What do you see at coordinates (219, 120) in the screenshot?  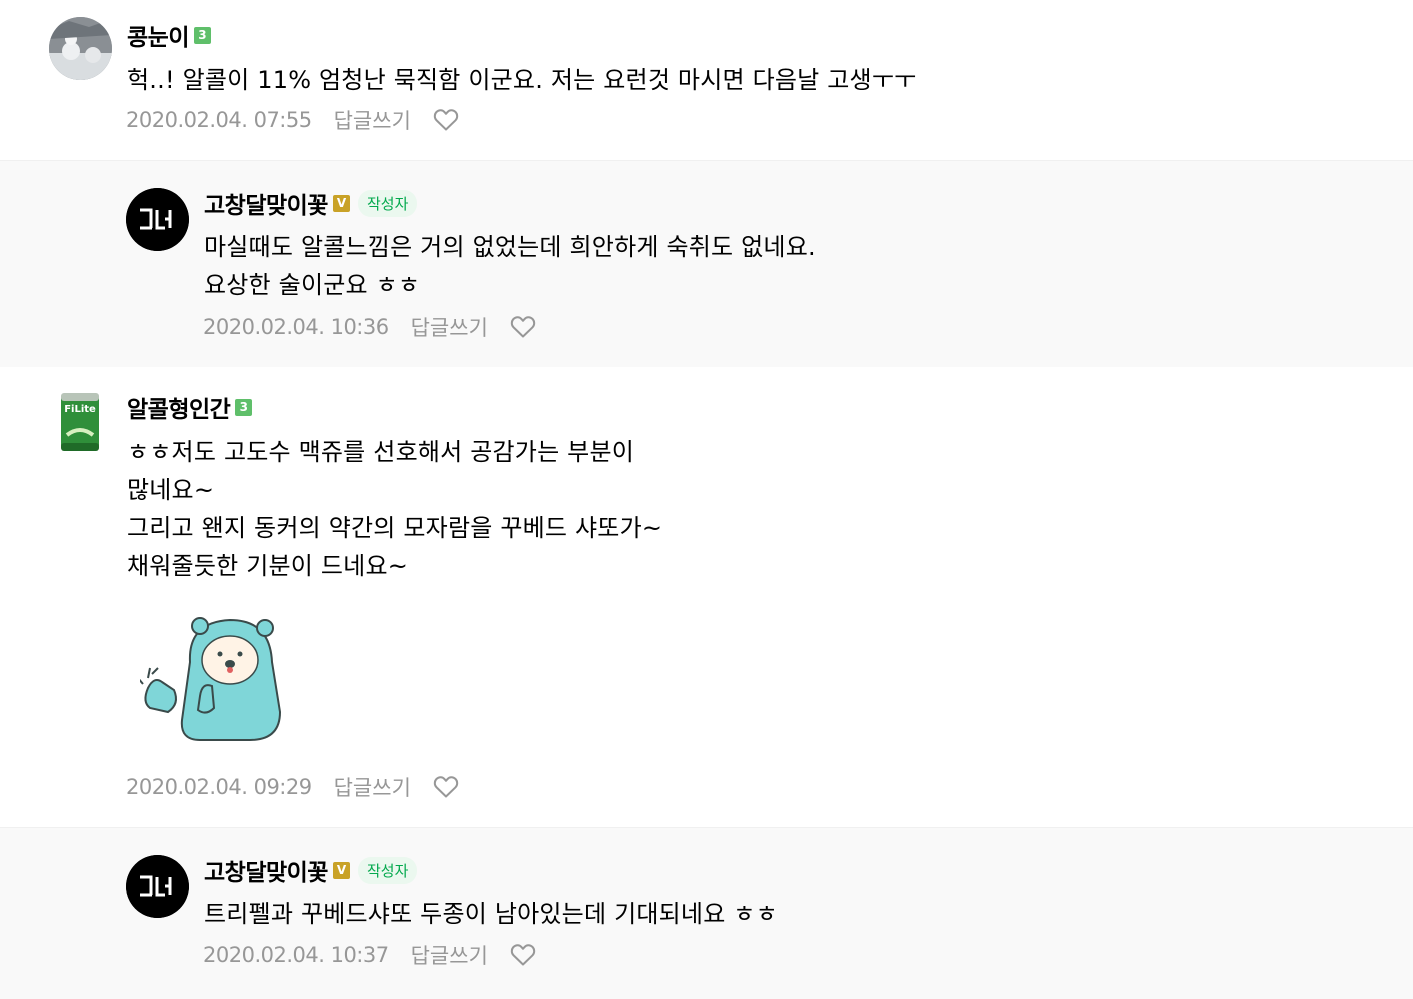 I see `comment-date: 2020.02.04. 07:55` at bounding box center [219, 120].